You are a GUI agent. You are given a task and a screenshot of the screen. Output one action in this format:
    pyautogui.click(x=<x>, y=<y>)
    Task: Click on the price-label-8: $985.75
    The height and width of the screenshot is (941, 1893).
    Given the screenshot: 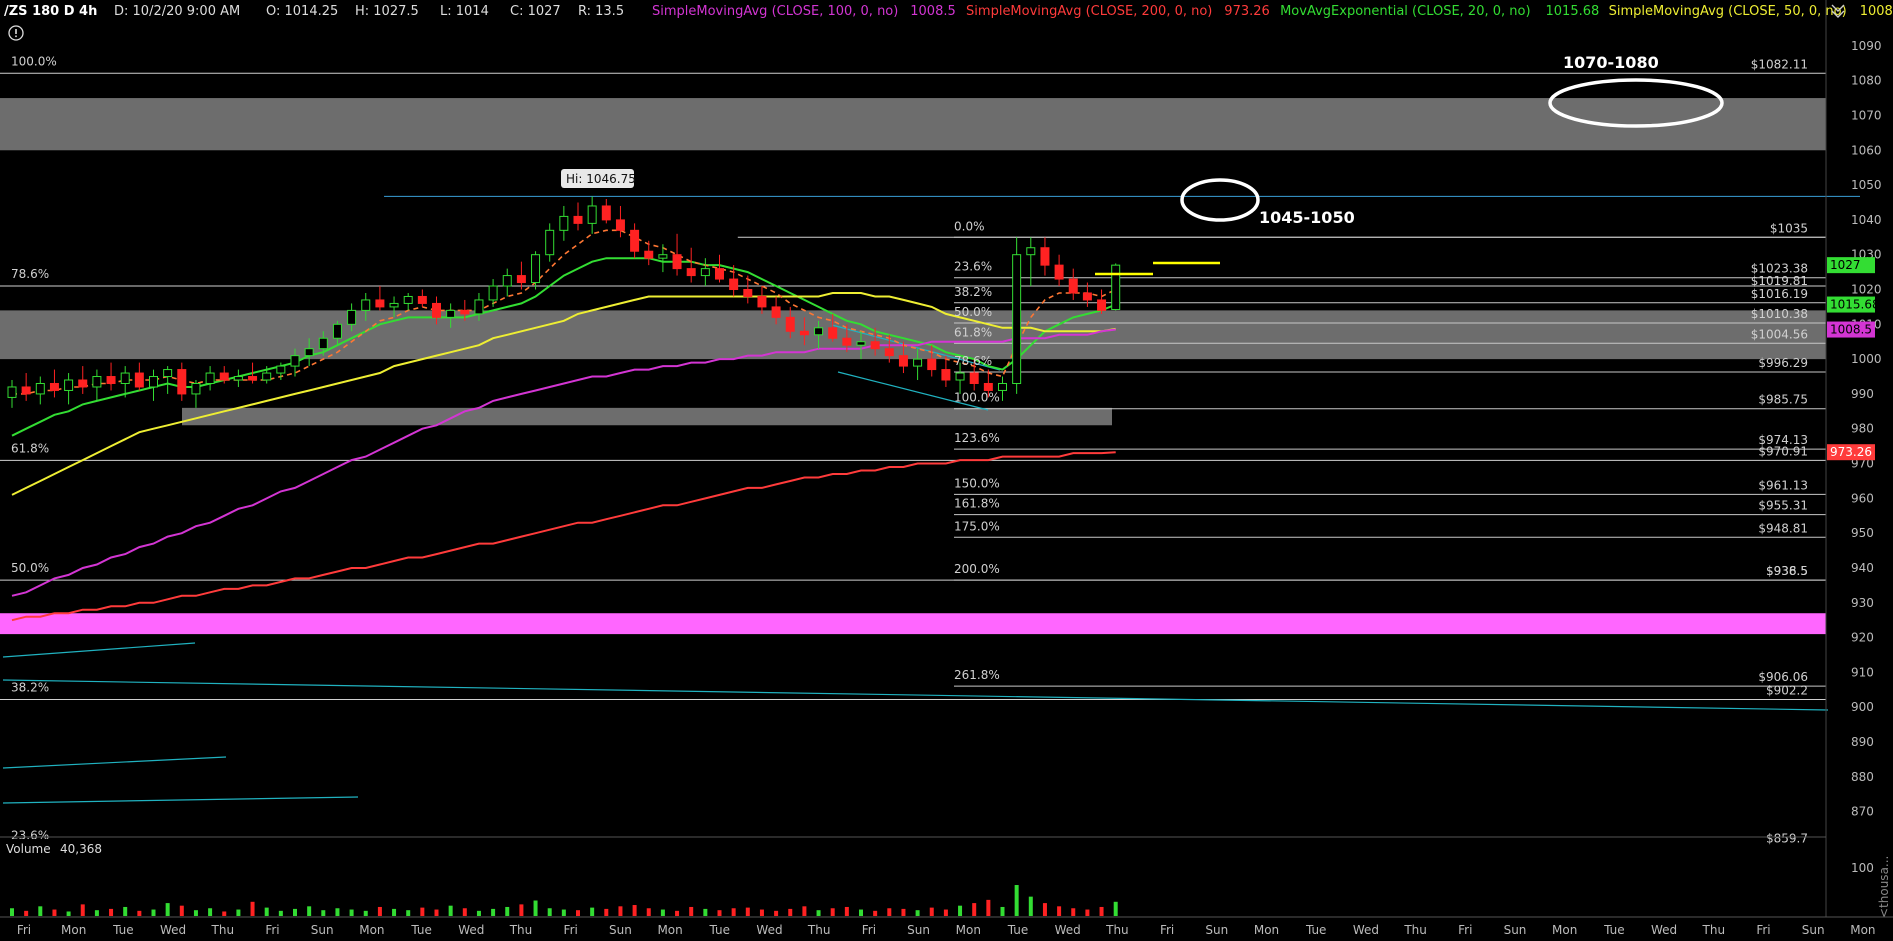 What is the action you would take?
    pyautogui.click(x=1783, y=400)
    